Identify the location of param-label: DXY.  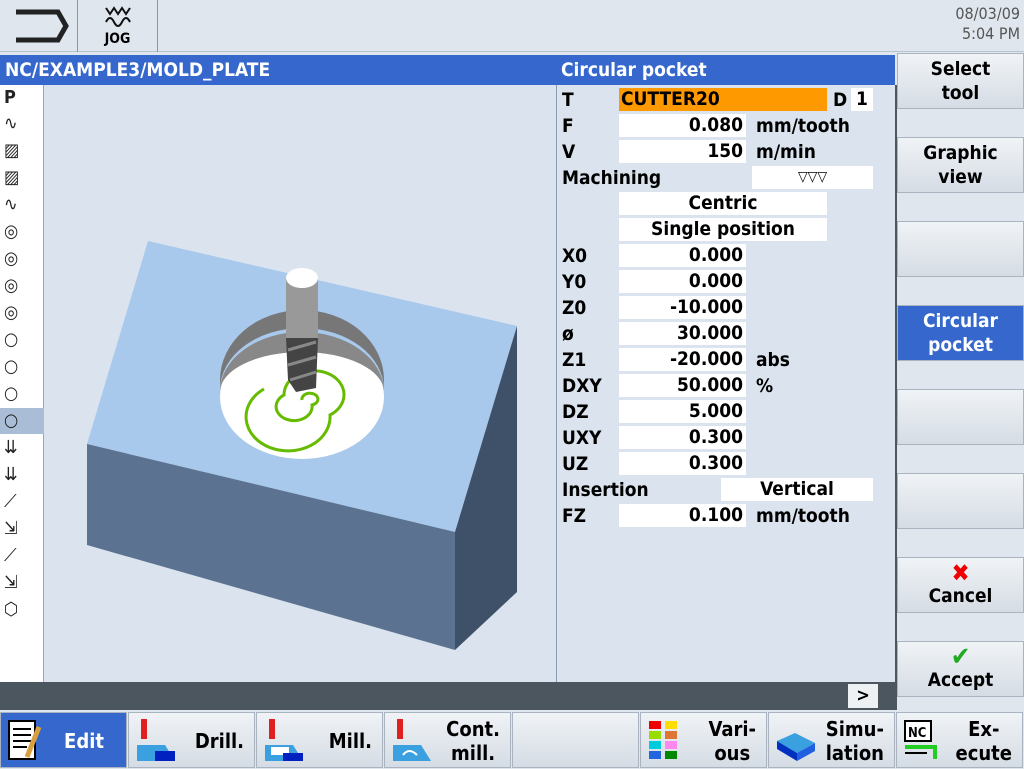
(582, 386).